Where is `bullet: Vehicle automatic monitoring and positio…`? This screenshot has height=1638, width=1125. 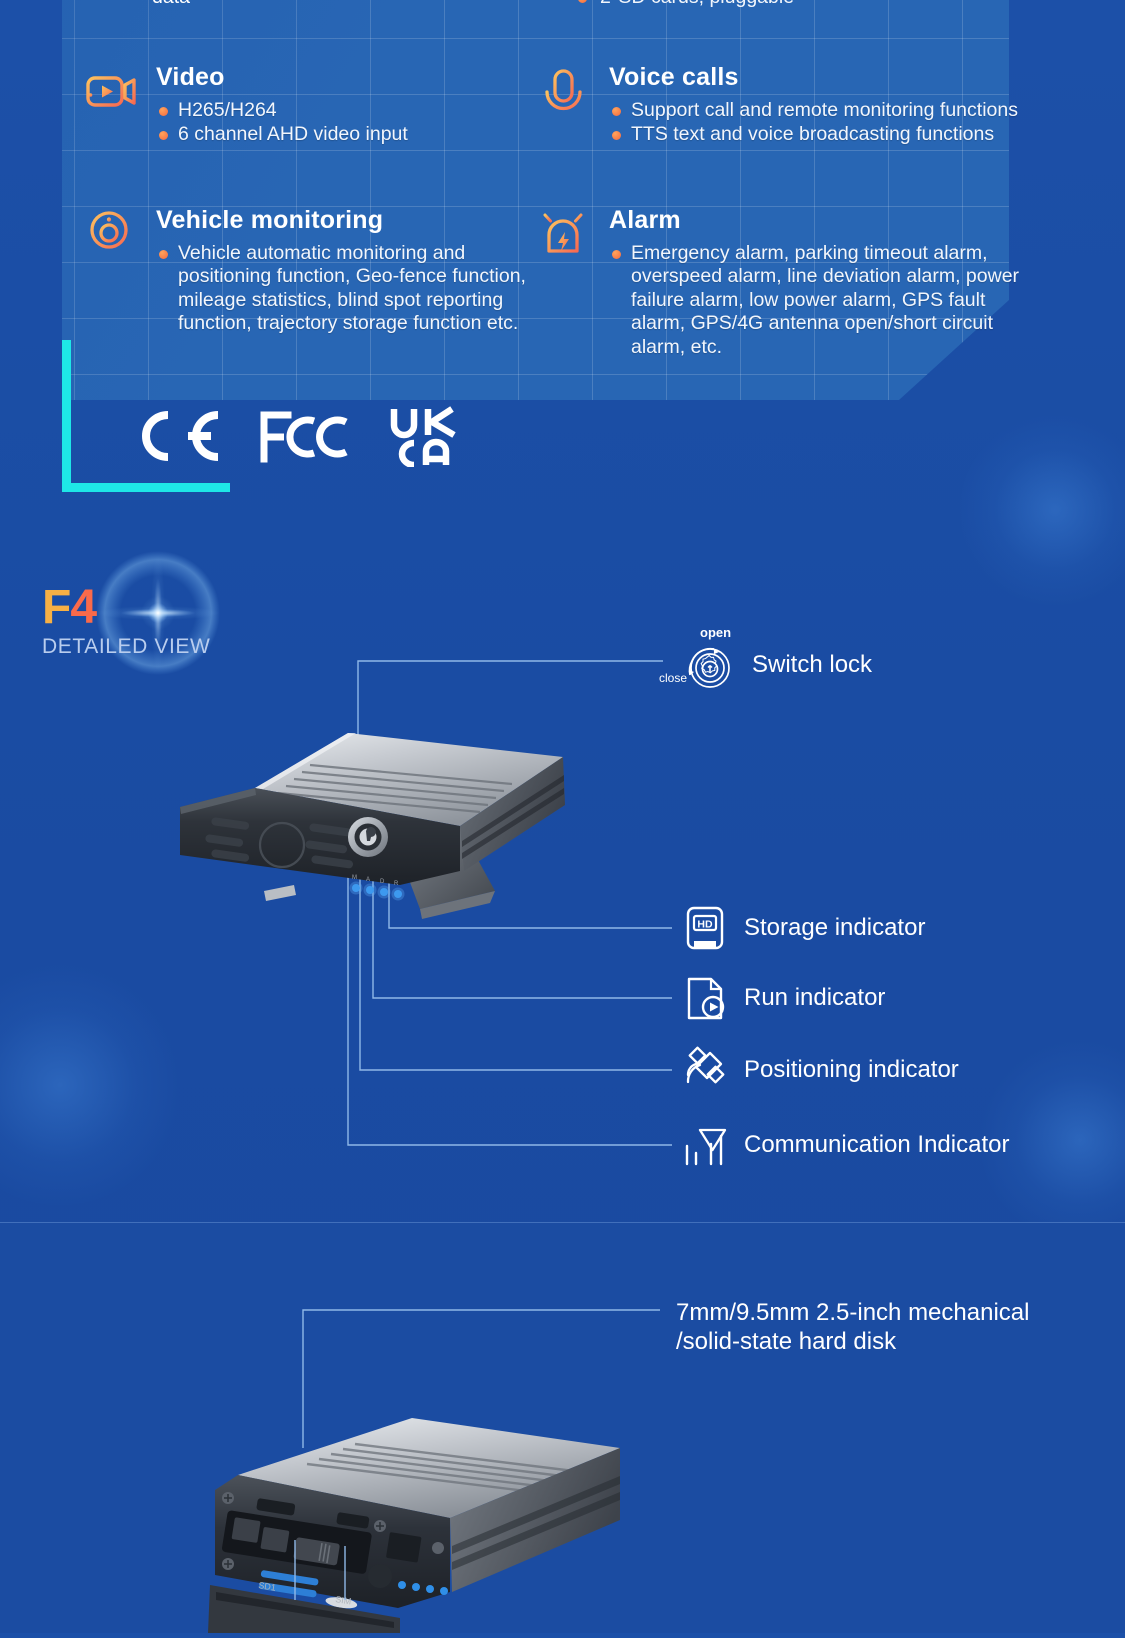 bullet: Vehicle automatic monitoring and positio… is located at coordinates (345, 289).